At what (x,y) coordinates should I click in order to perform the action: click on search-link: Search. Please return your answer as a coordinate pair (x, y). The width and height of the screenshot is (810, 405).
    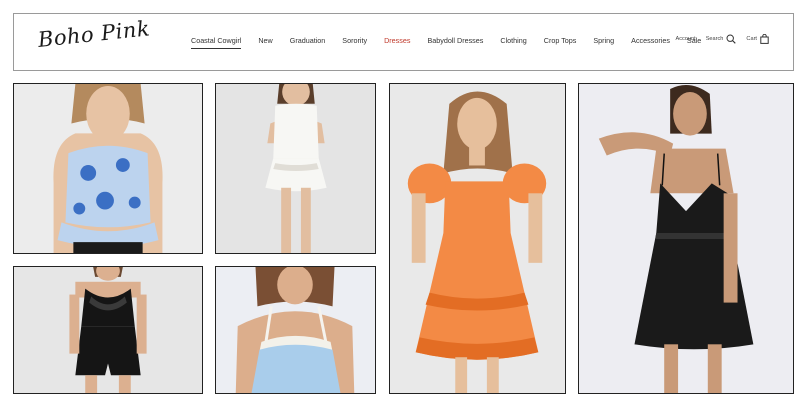
    Looking at the image, I should click on (721, 39).